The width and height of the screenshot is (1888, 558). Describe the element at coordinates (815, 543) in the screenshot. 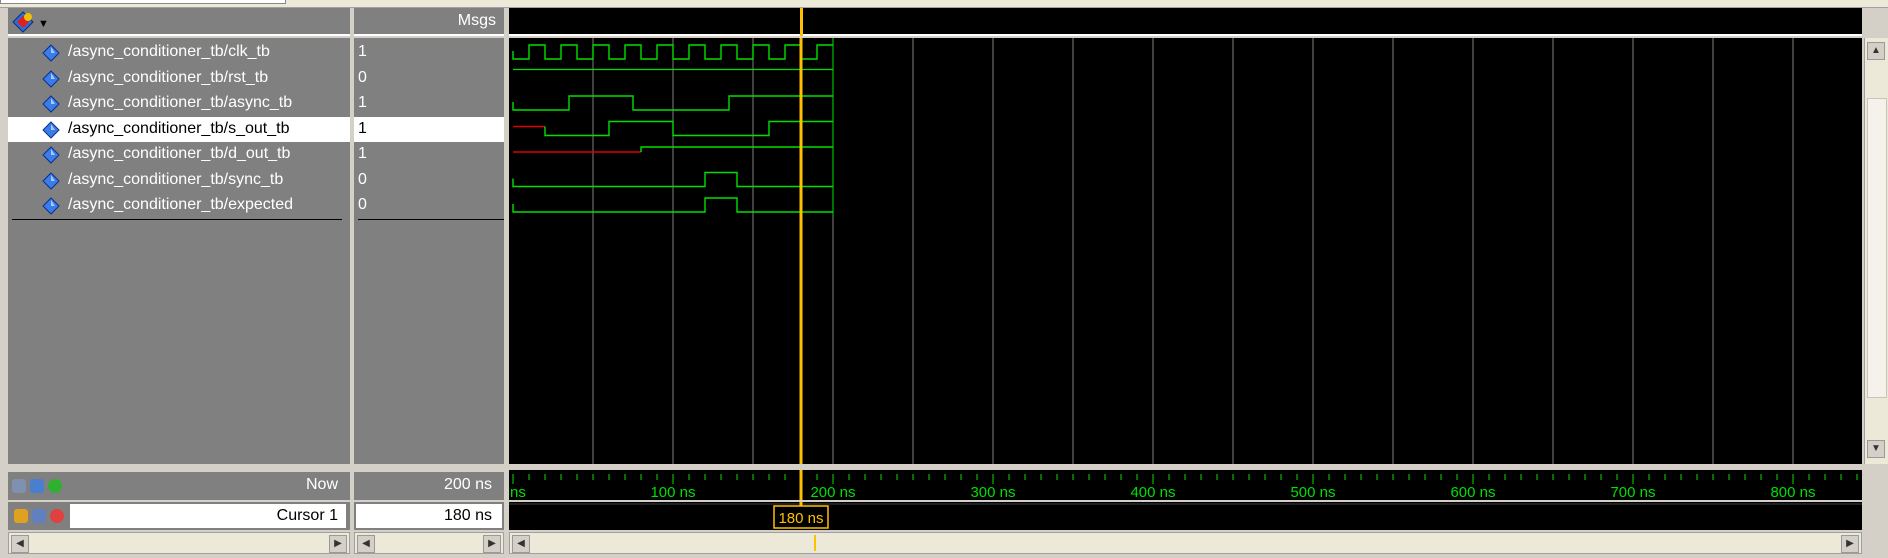

I see `cursor-marker` at that location.